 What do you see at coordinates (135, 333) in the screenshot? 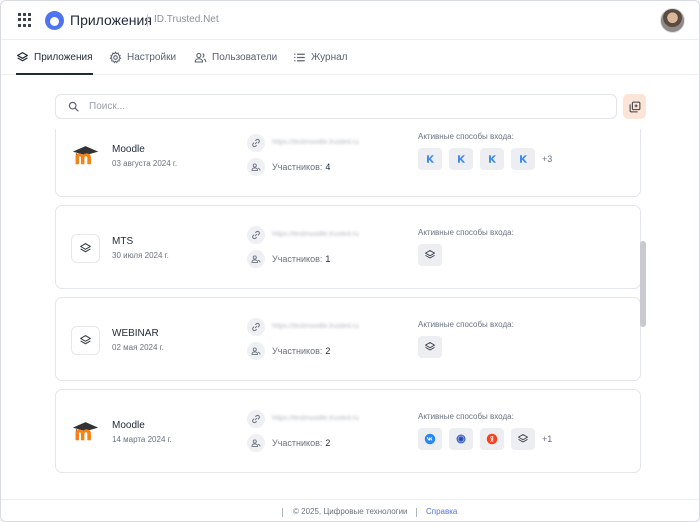
I see `app-name: WEBINAR` at bounding box center [135, 333].